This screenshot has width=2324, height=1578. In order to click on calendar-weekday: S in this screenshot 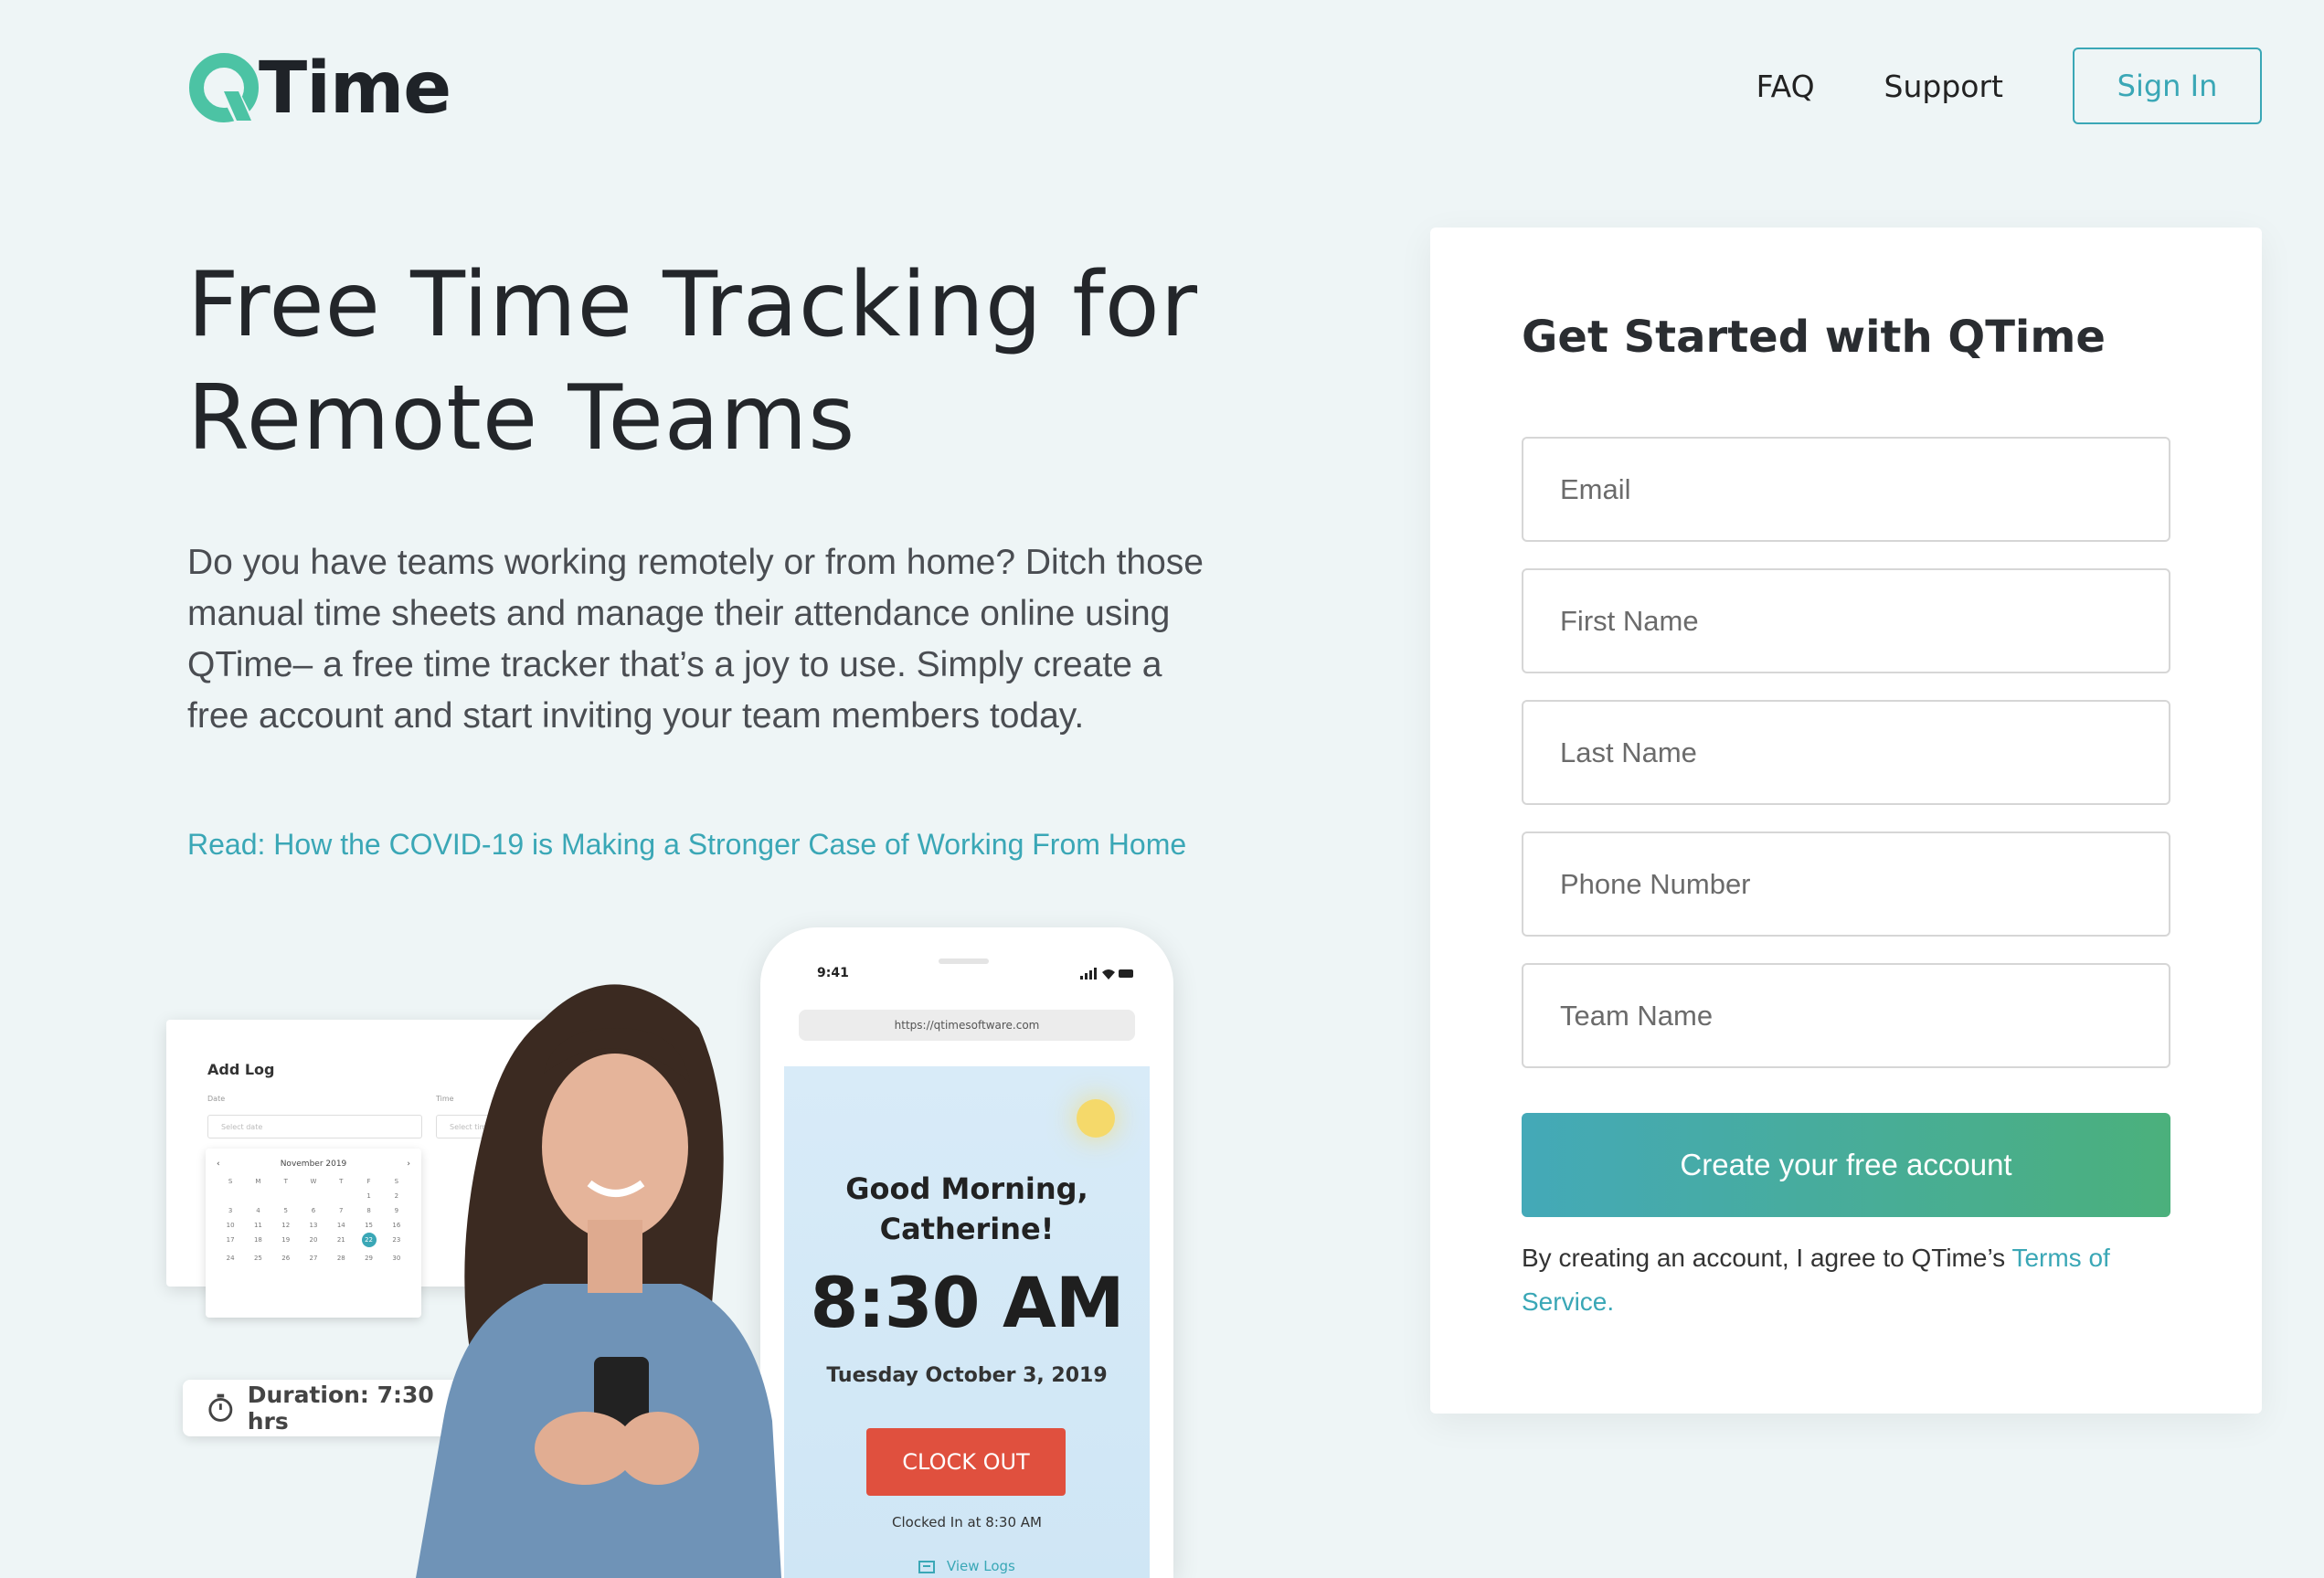, I will do `click(230, 1181)`.